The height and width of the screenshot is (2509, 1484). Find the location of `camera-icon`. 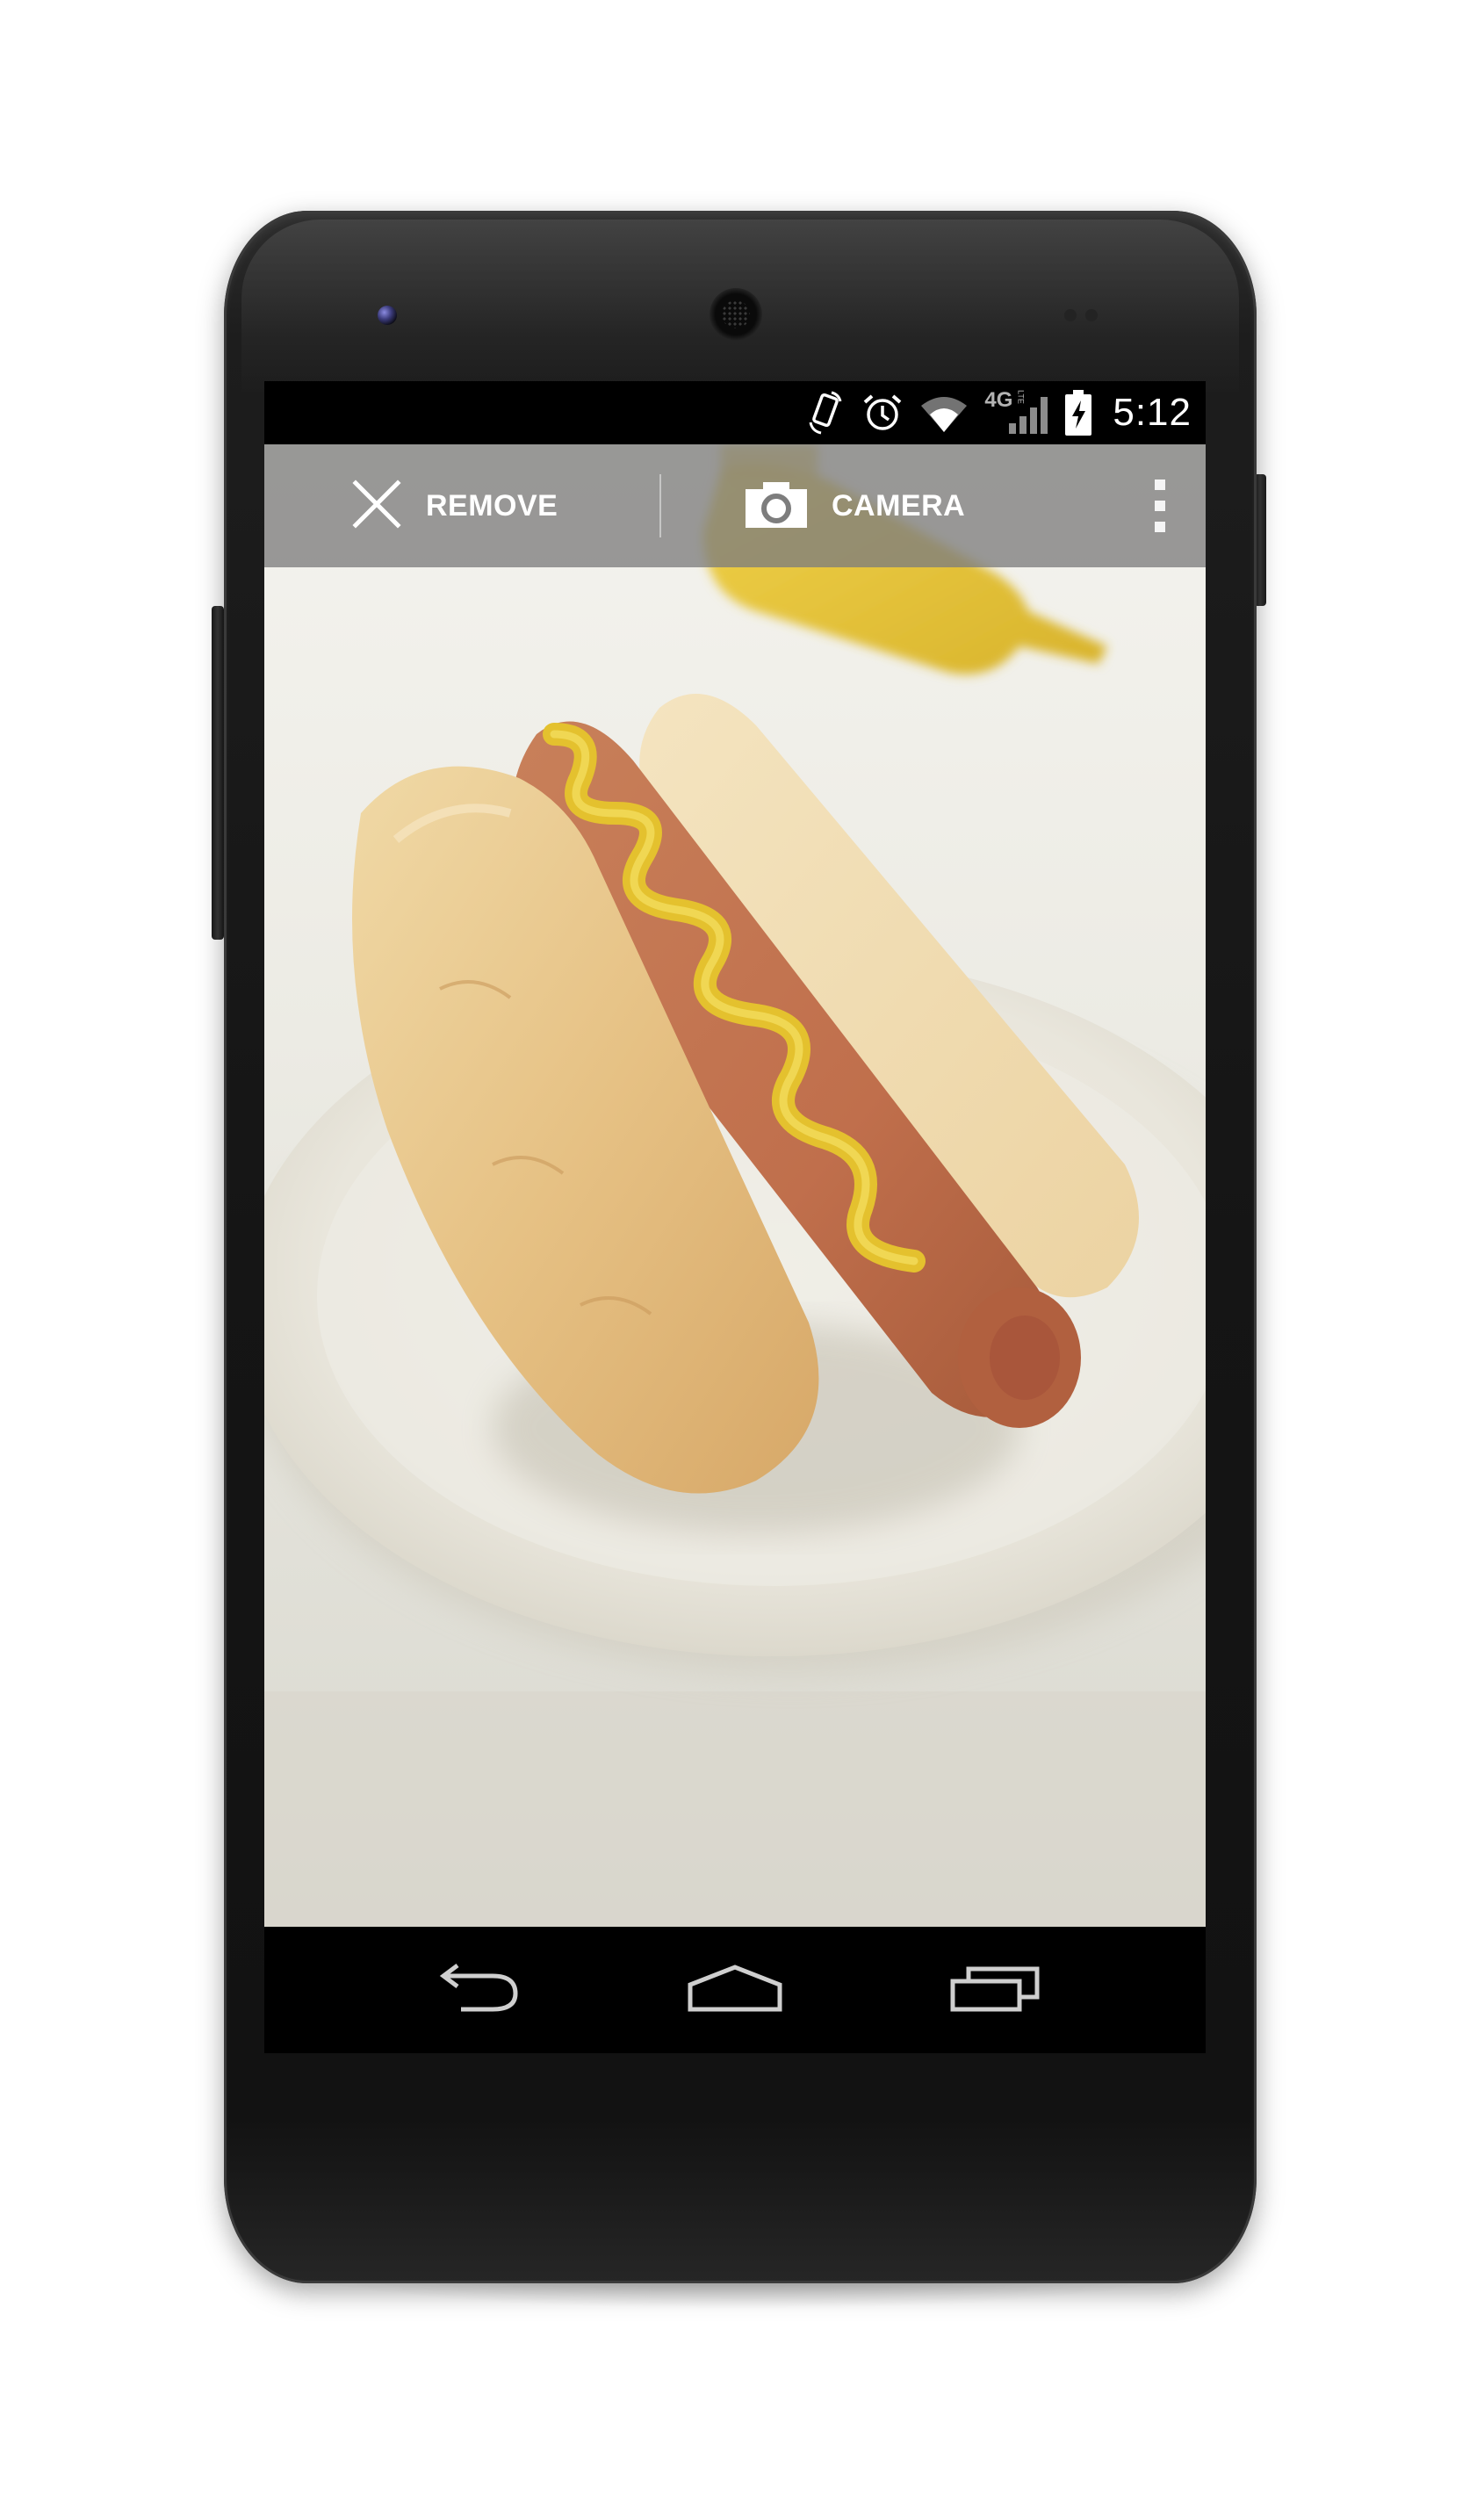

camera-icon is located at coordinates (776, 506).